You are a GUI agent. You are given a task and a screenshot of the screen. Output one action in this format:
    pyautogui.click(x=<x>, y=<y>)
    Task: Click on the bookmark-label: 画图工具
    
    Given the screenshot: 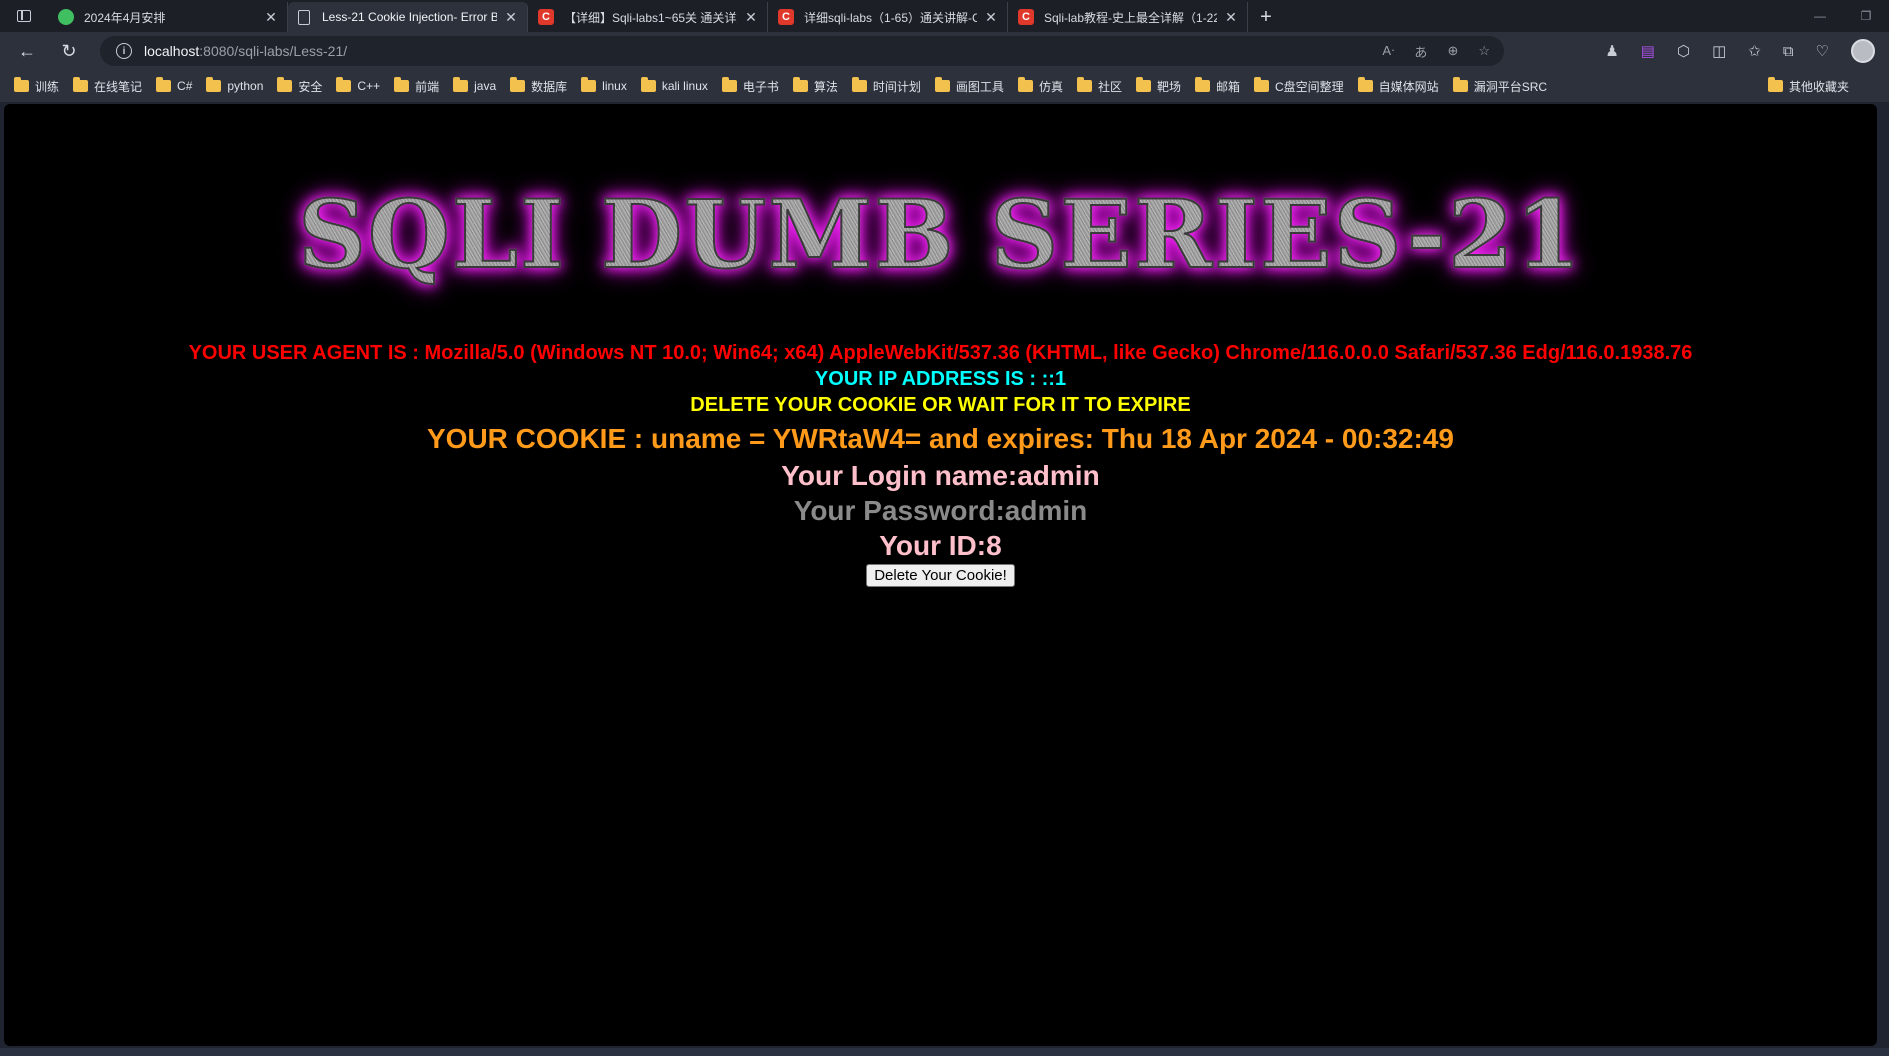 What is the action you would take?
    pyautogui.click(x=979, y=86)
    